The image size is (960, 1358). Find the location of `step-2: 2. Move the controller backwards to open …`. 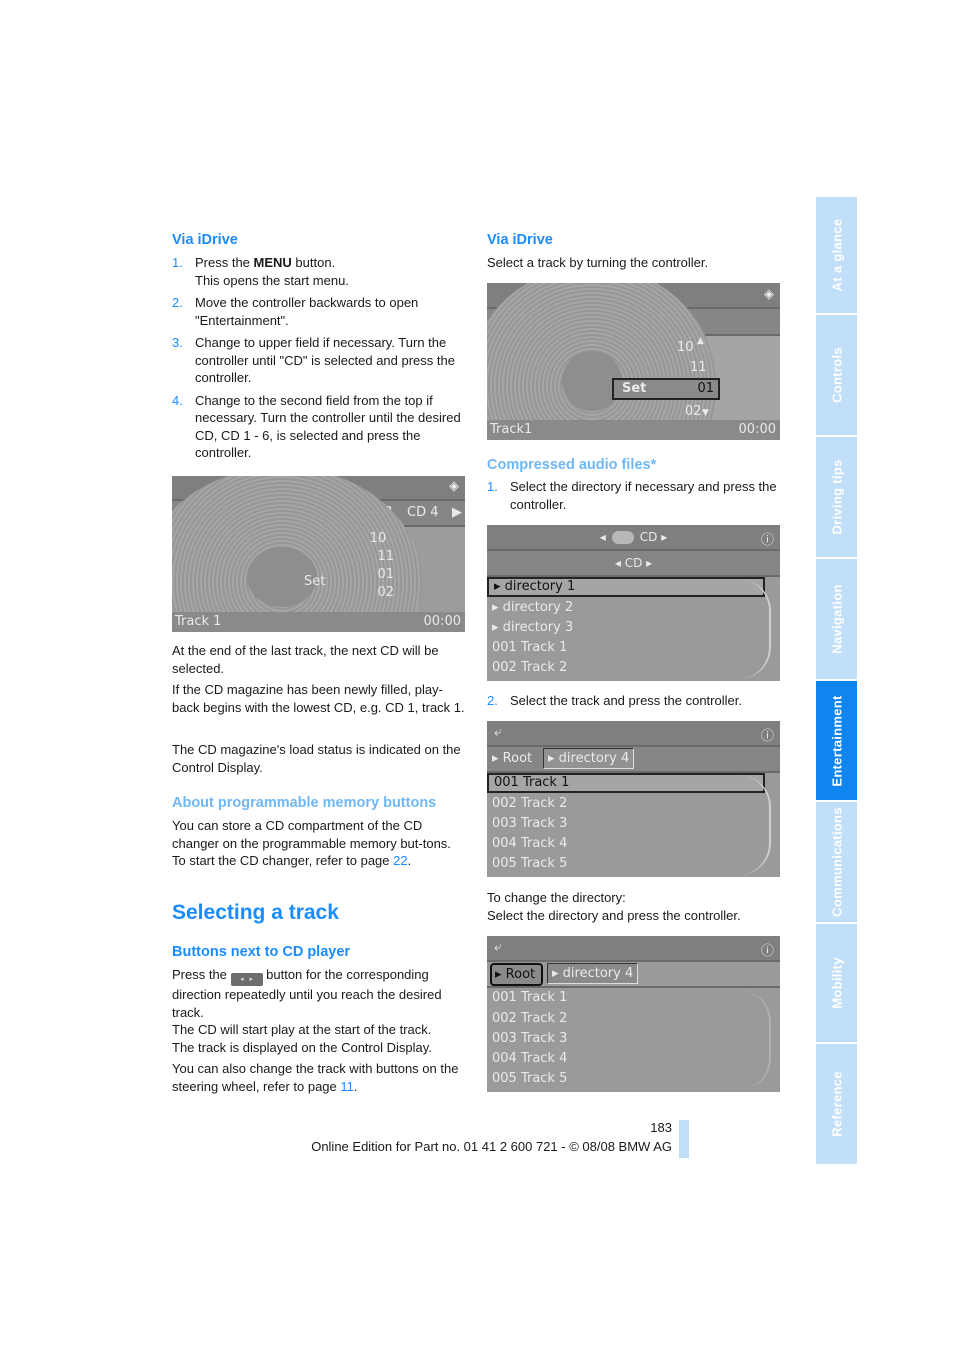

step-2: 2. Move the controller backwards to open … is located at coordinates (295, 311).